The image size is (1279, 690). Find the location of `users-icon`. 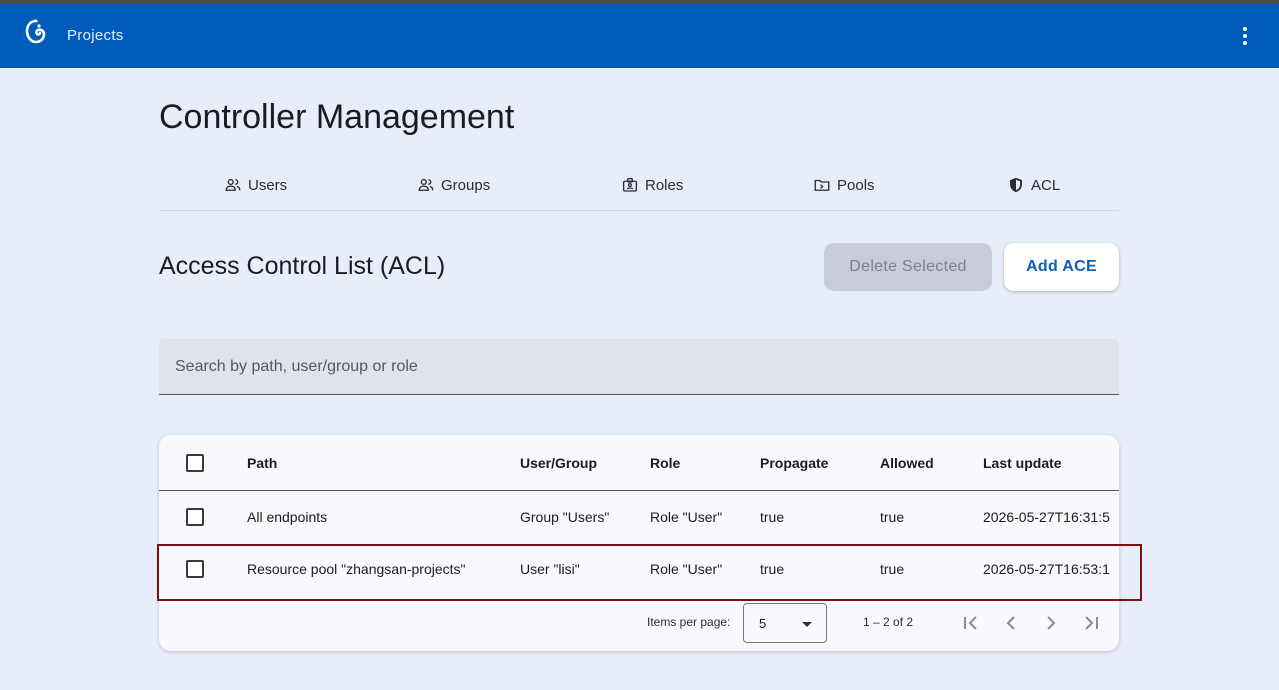

users-icon is located at coordinates (233, 184).